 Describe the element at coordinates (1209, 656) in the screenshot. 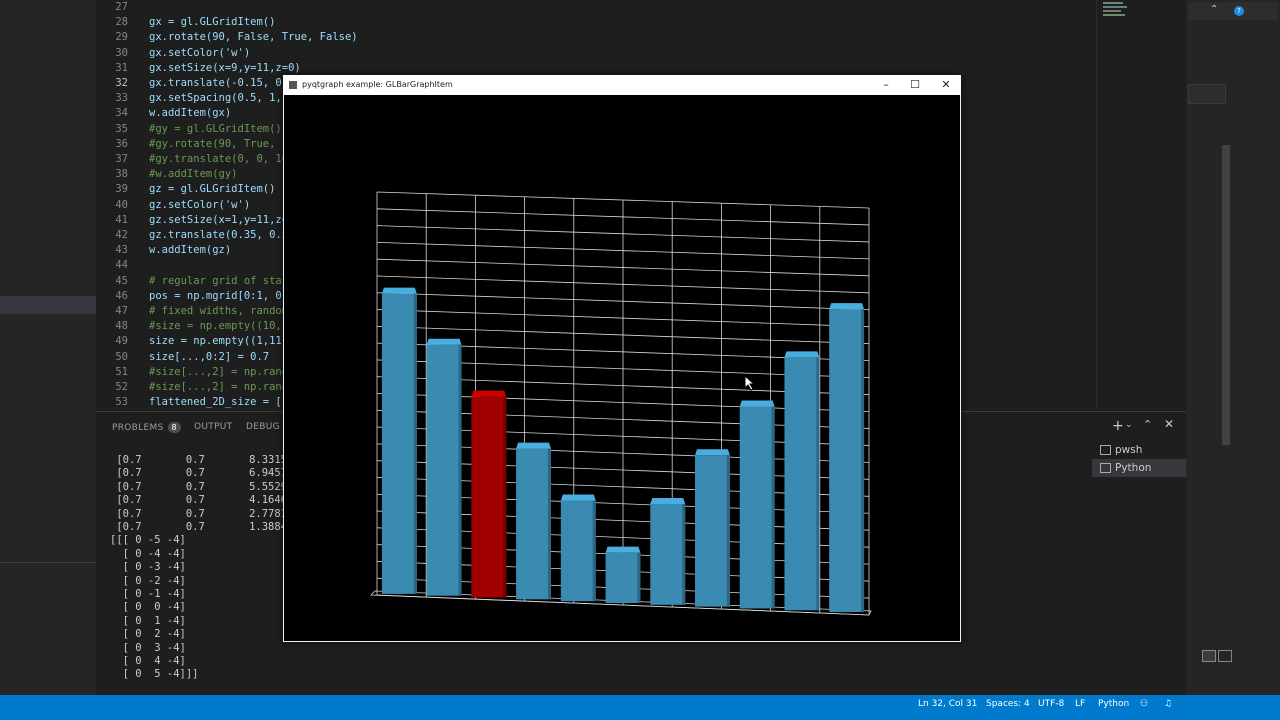

I see `layout-icon` at that location.